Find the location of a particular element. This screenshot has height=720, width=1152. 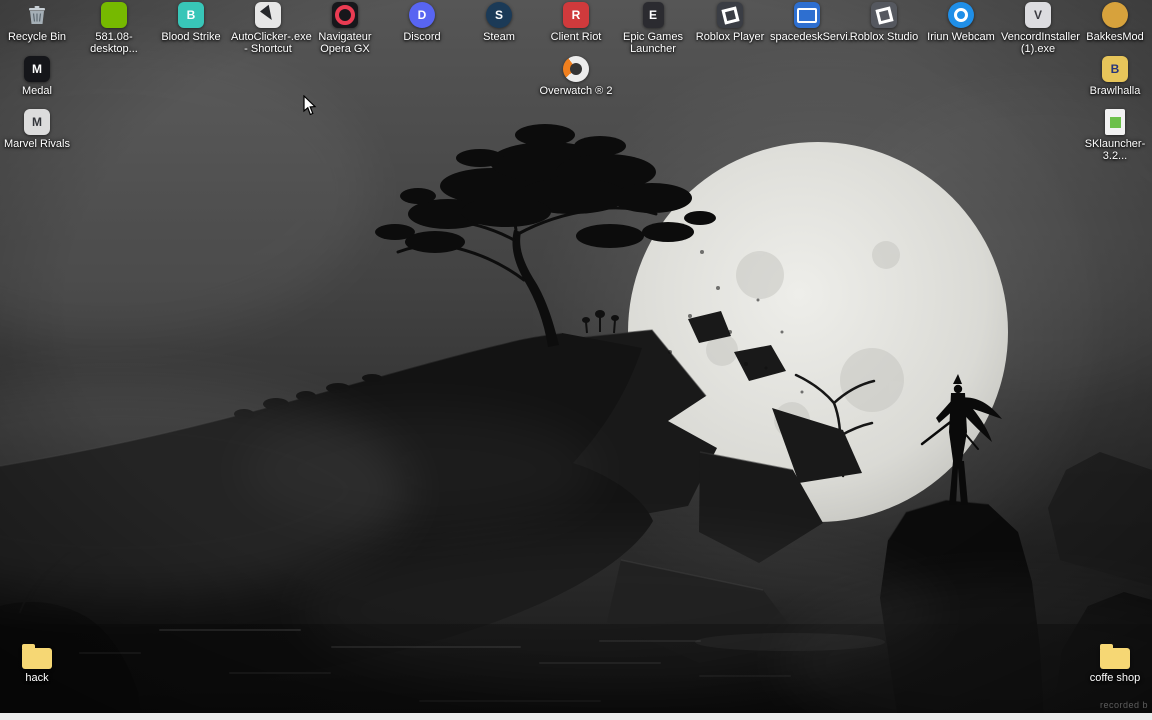

icon-glyph: E is located at coordinates (652, 15).